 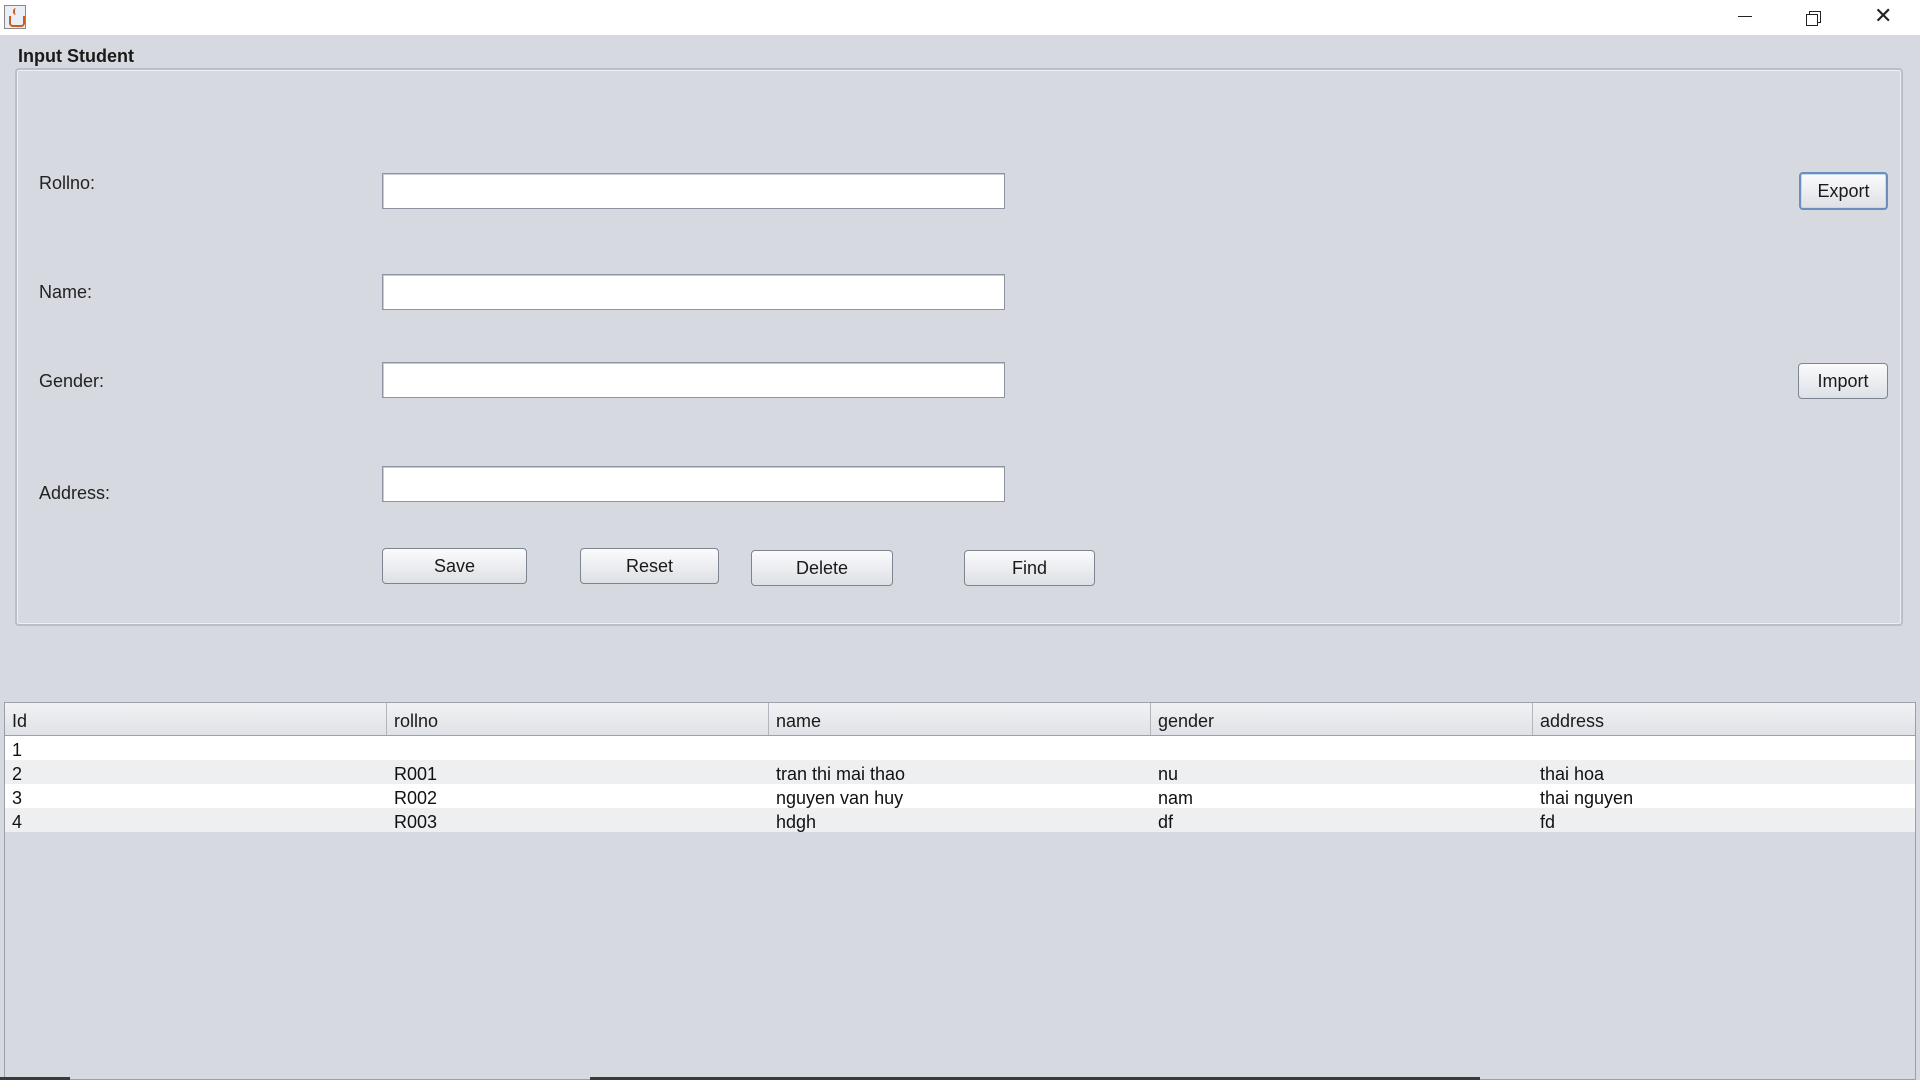 What do you see at coordinates (840, 798) in the screenshot?
I see `cell-name: nguyen van huy` at bounding box center [840, 798].